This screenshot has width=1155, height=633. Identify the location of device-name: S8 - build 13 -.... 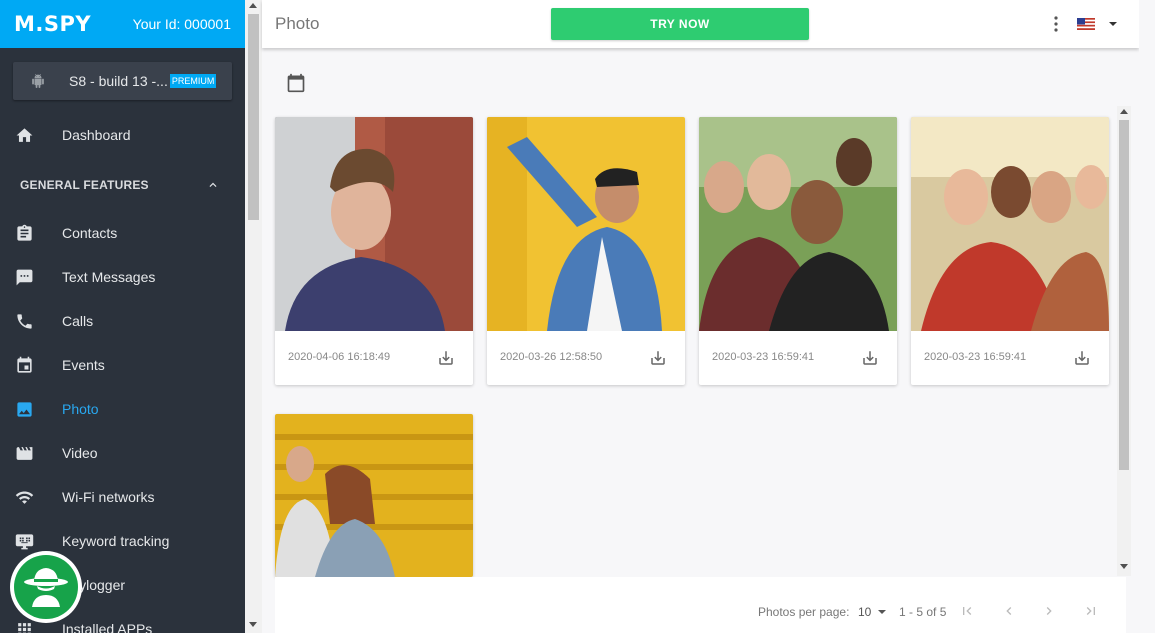
(118, 81).